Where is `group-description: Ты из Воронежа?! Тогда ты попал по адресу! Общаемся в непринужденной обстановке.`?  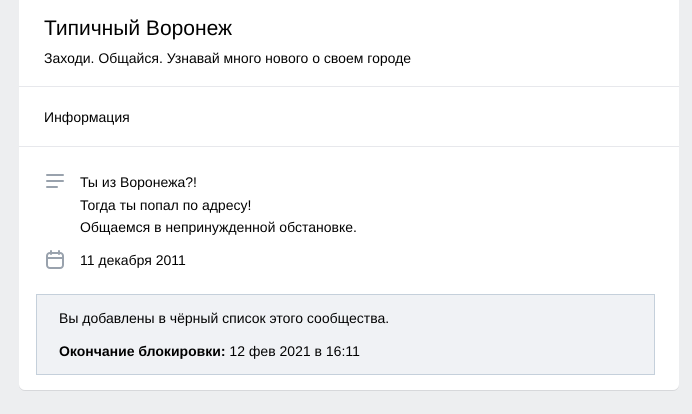
group-description: Ты из Воронежа?! Тогда ты попал по адресу! Общаемся в непринужденной обстановке. is located at coordinates (218, 205).